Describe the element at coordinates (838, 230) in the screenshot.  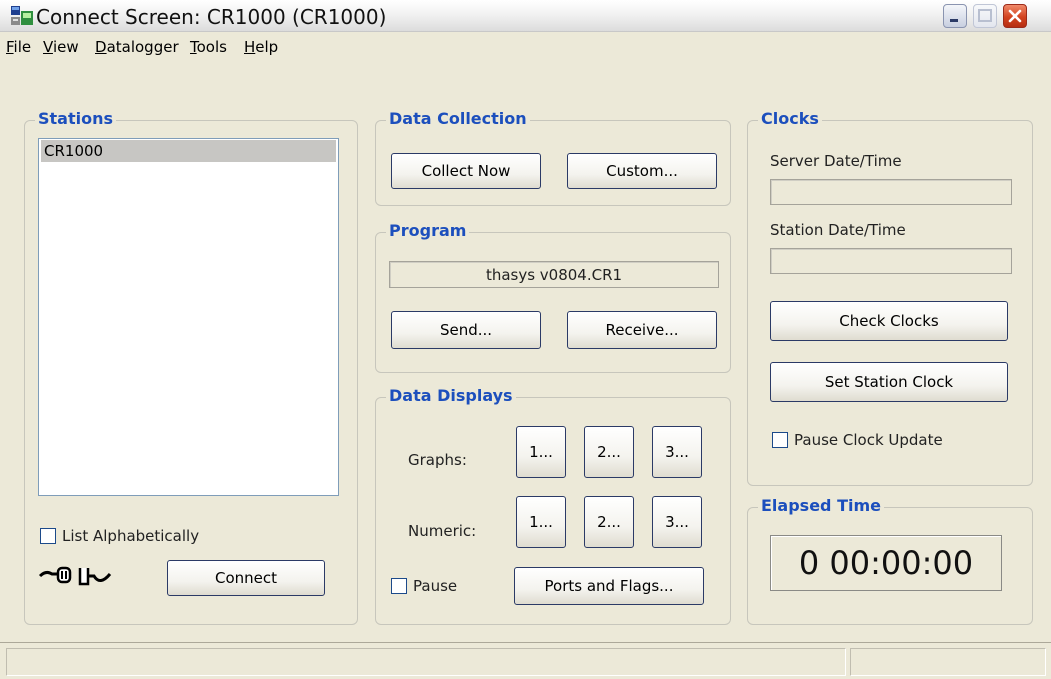
I see `station-date-time-label: Station Date/Time` at that location.